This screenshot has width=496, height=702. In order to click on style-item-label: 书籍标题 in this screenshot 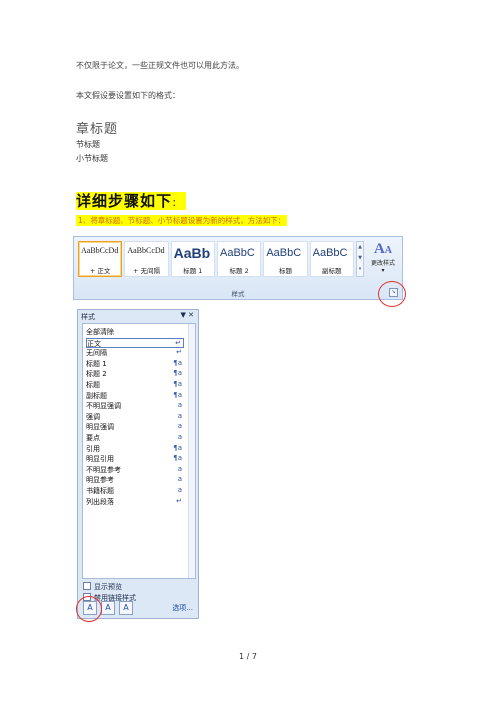, I will do `click(100, 491)`.